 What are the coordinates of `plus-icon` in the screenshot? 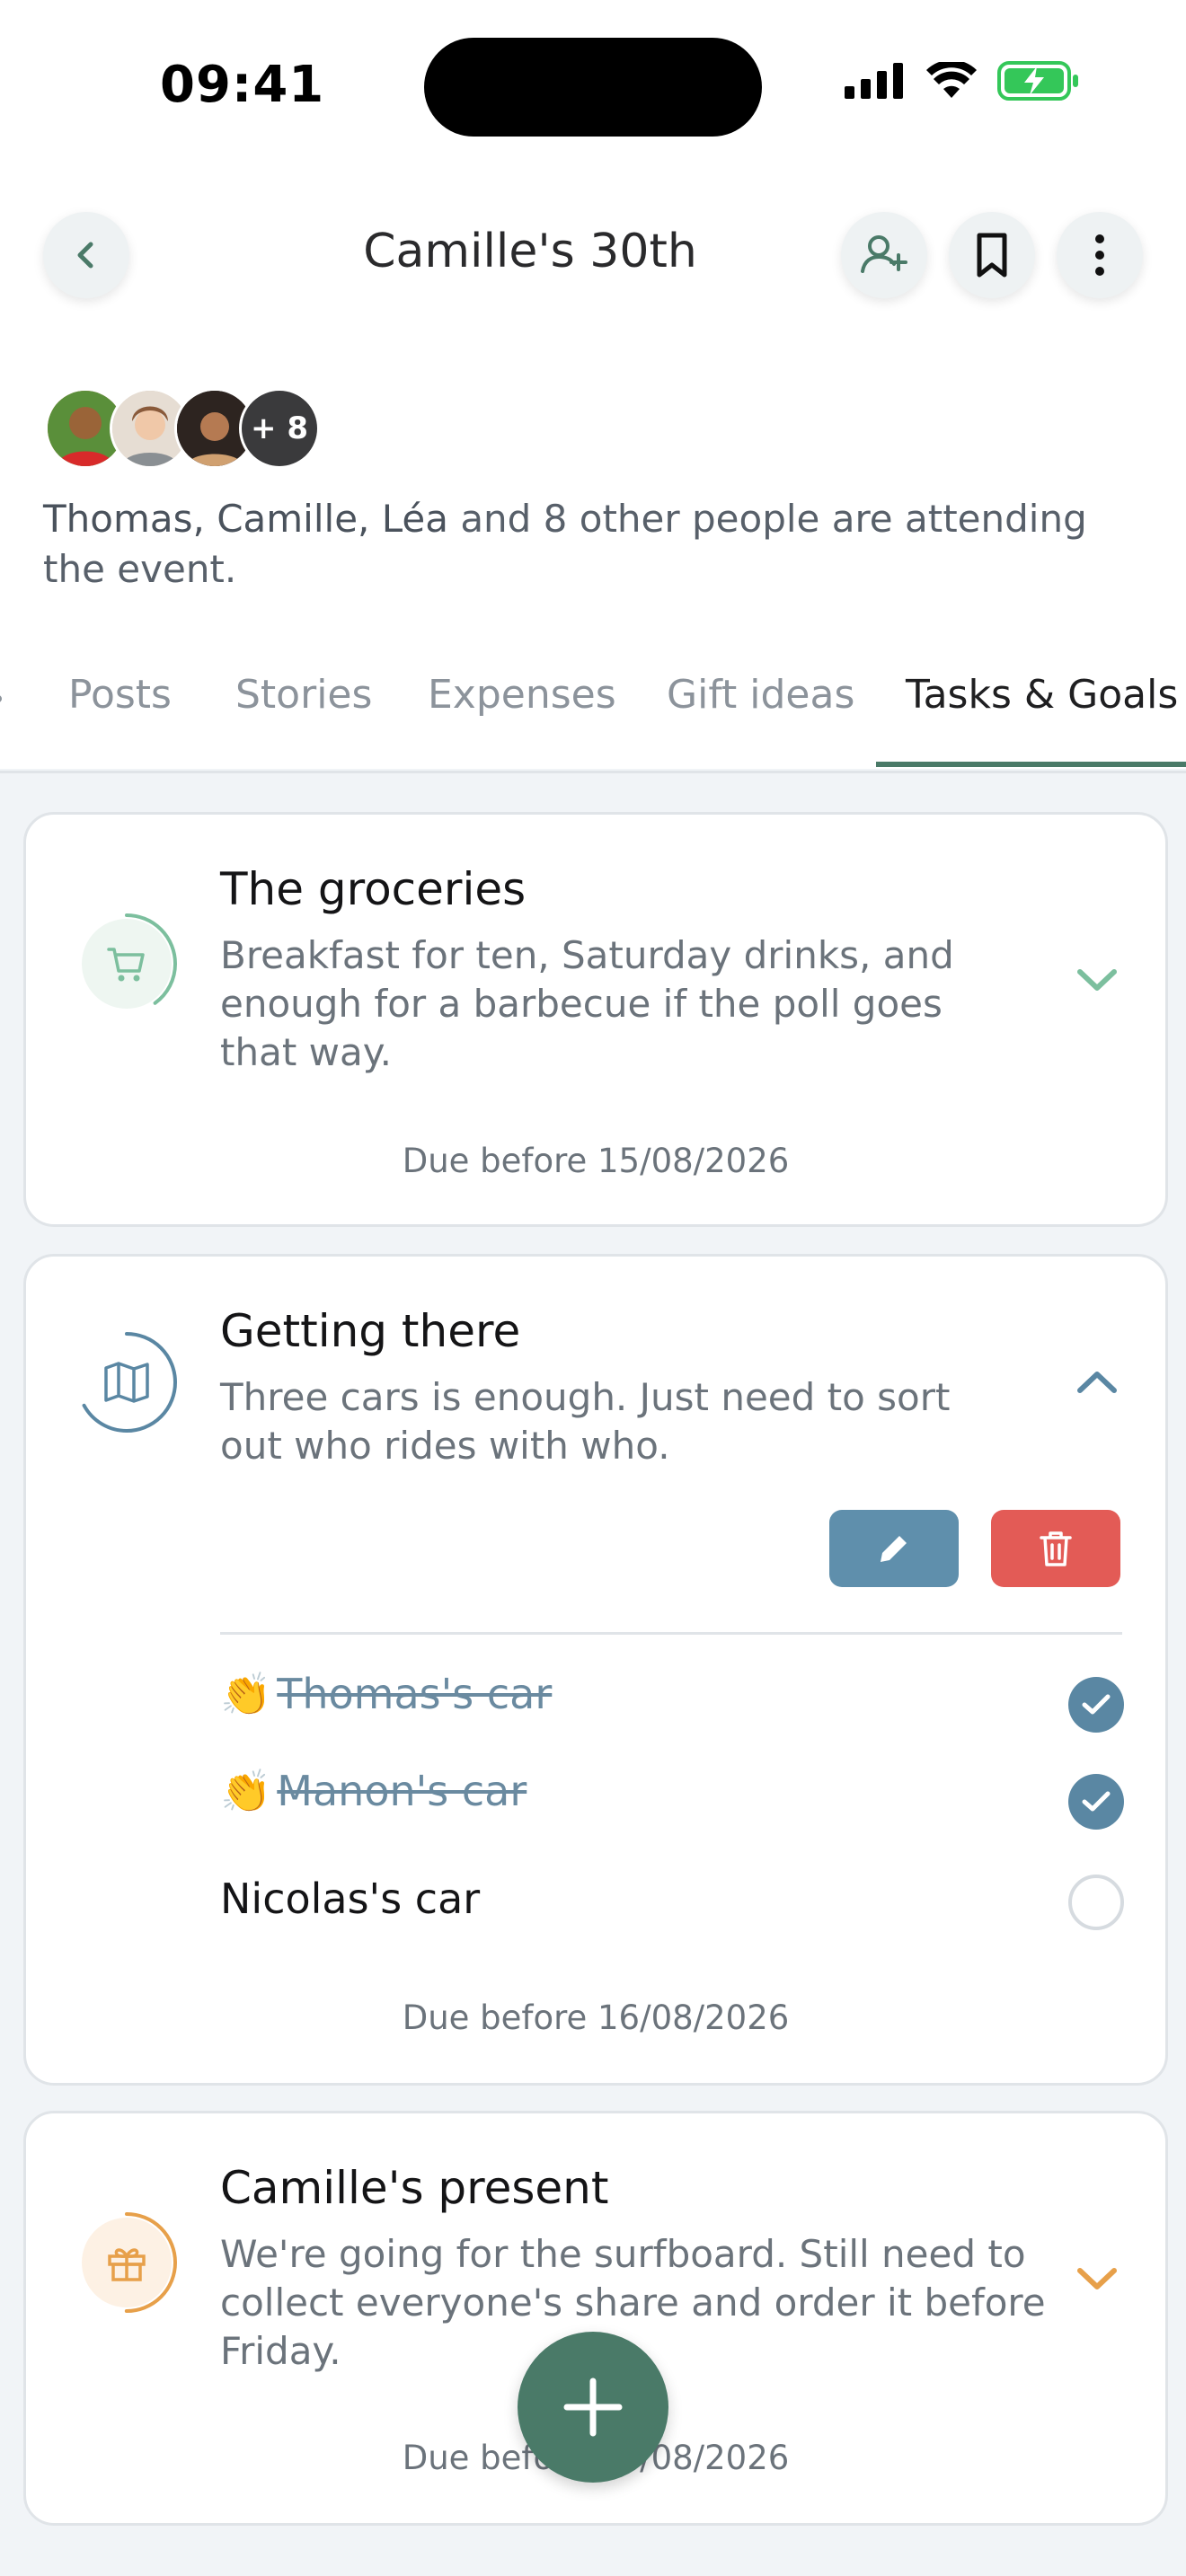 It's located at (593, 2407).